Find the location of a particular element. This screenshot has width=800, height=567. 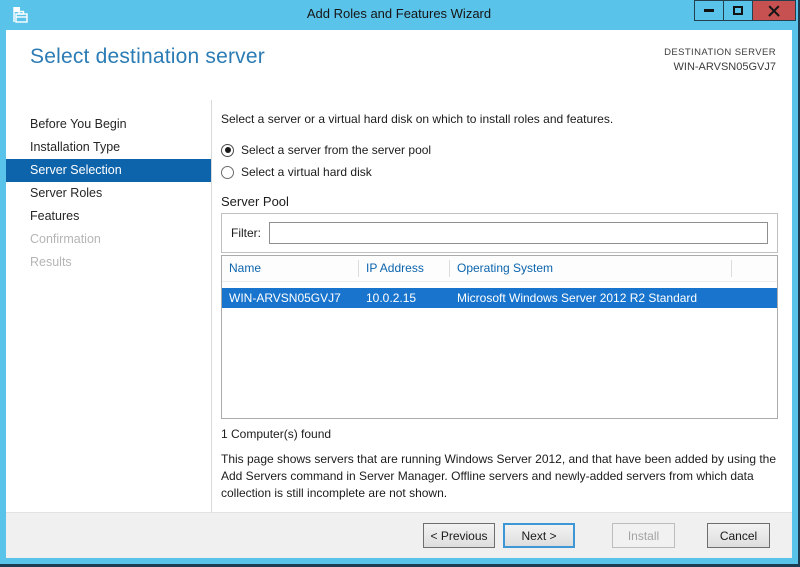

close-button is located at coordinates (774, 10).